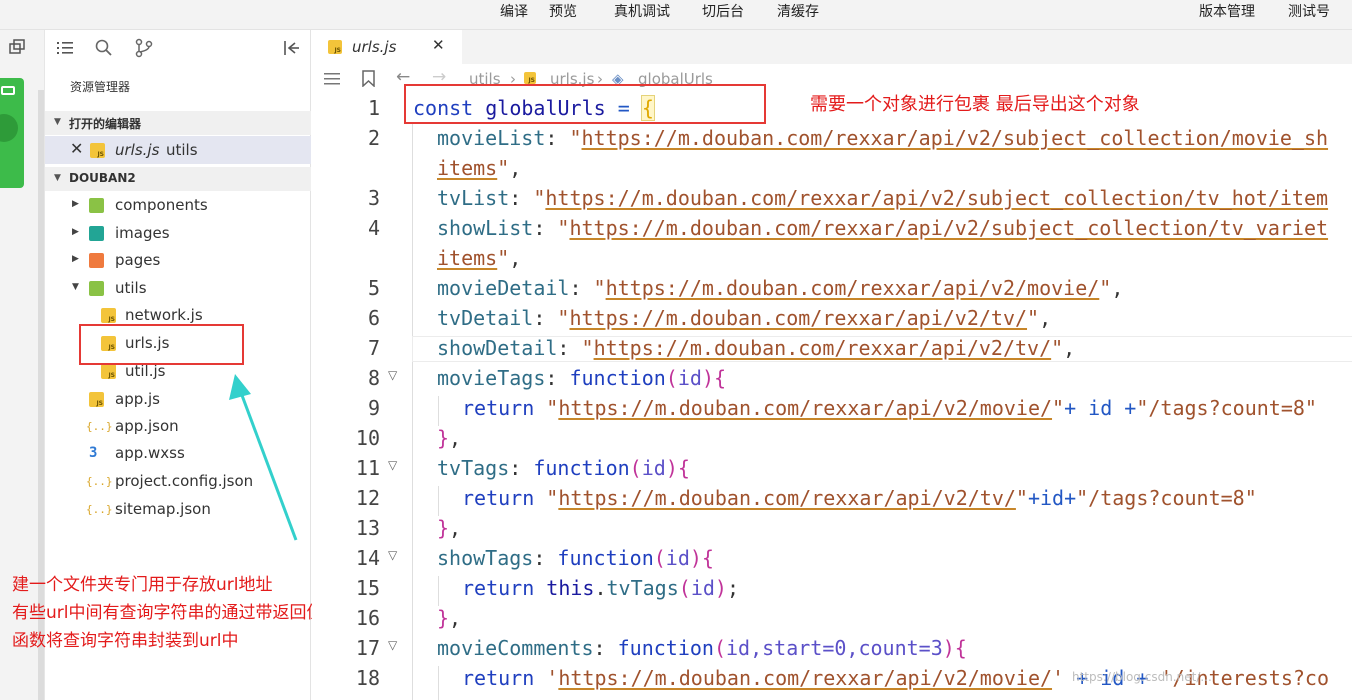  What do you see at coordinates (178, 261) in the screenshot?
I see `tree-item-pages: ▶ pages` at bounding box center [178, 261].